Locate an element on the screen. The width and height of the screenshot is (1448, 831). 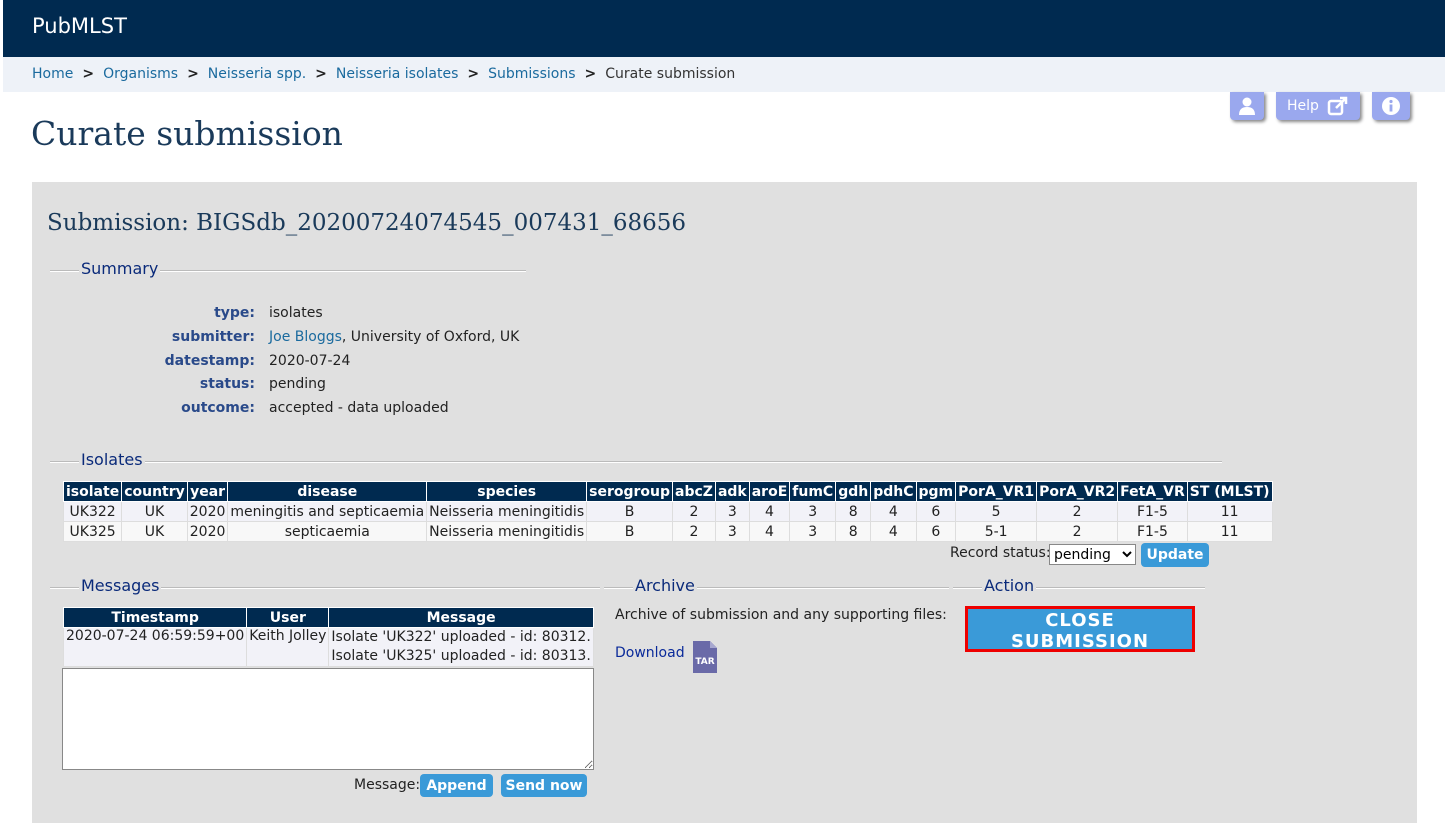
isolates-col-header: disease is located at coordinates (327, 491).